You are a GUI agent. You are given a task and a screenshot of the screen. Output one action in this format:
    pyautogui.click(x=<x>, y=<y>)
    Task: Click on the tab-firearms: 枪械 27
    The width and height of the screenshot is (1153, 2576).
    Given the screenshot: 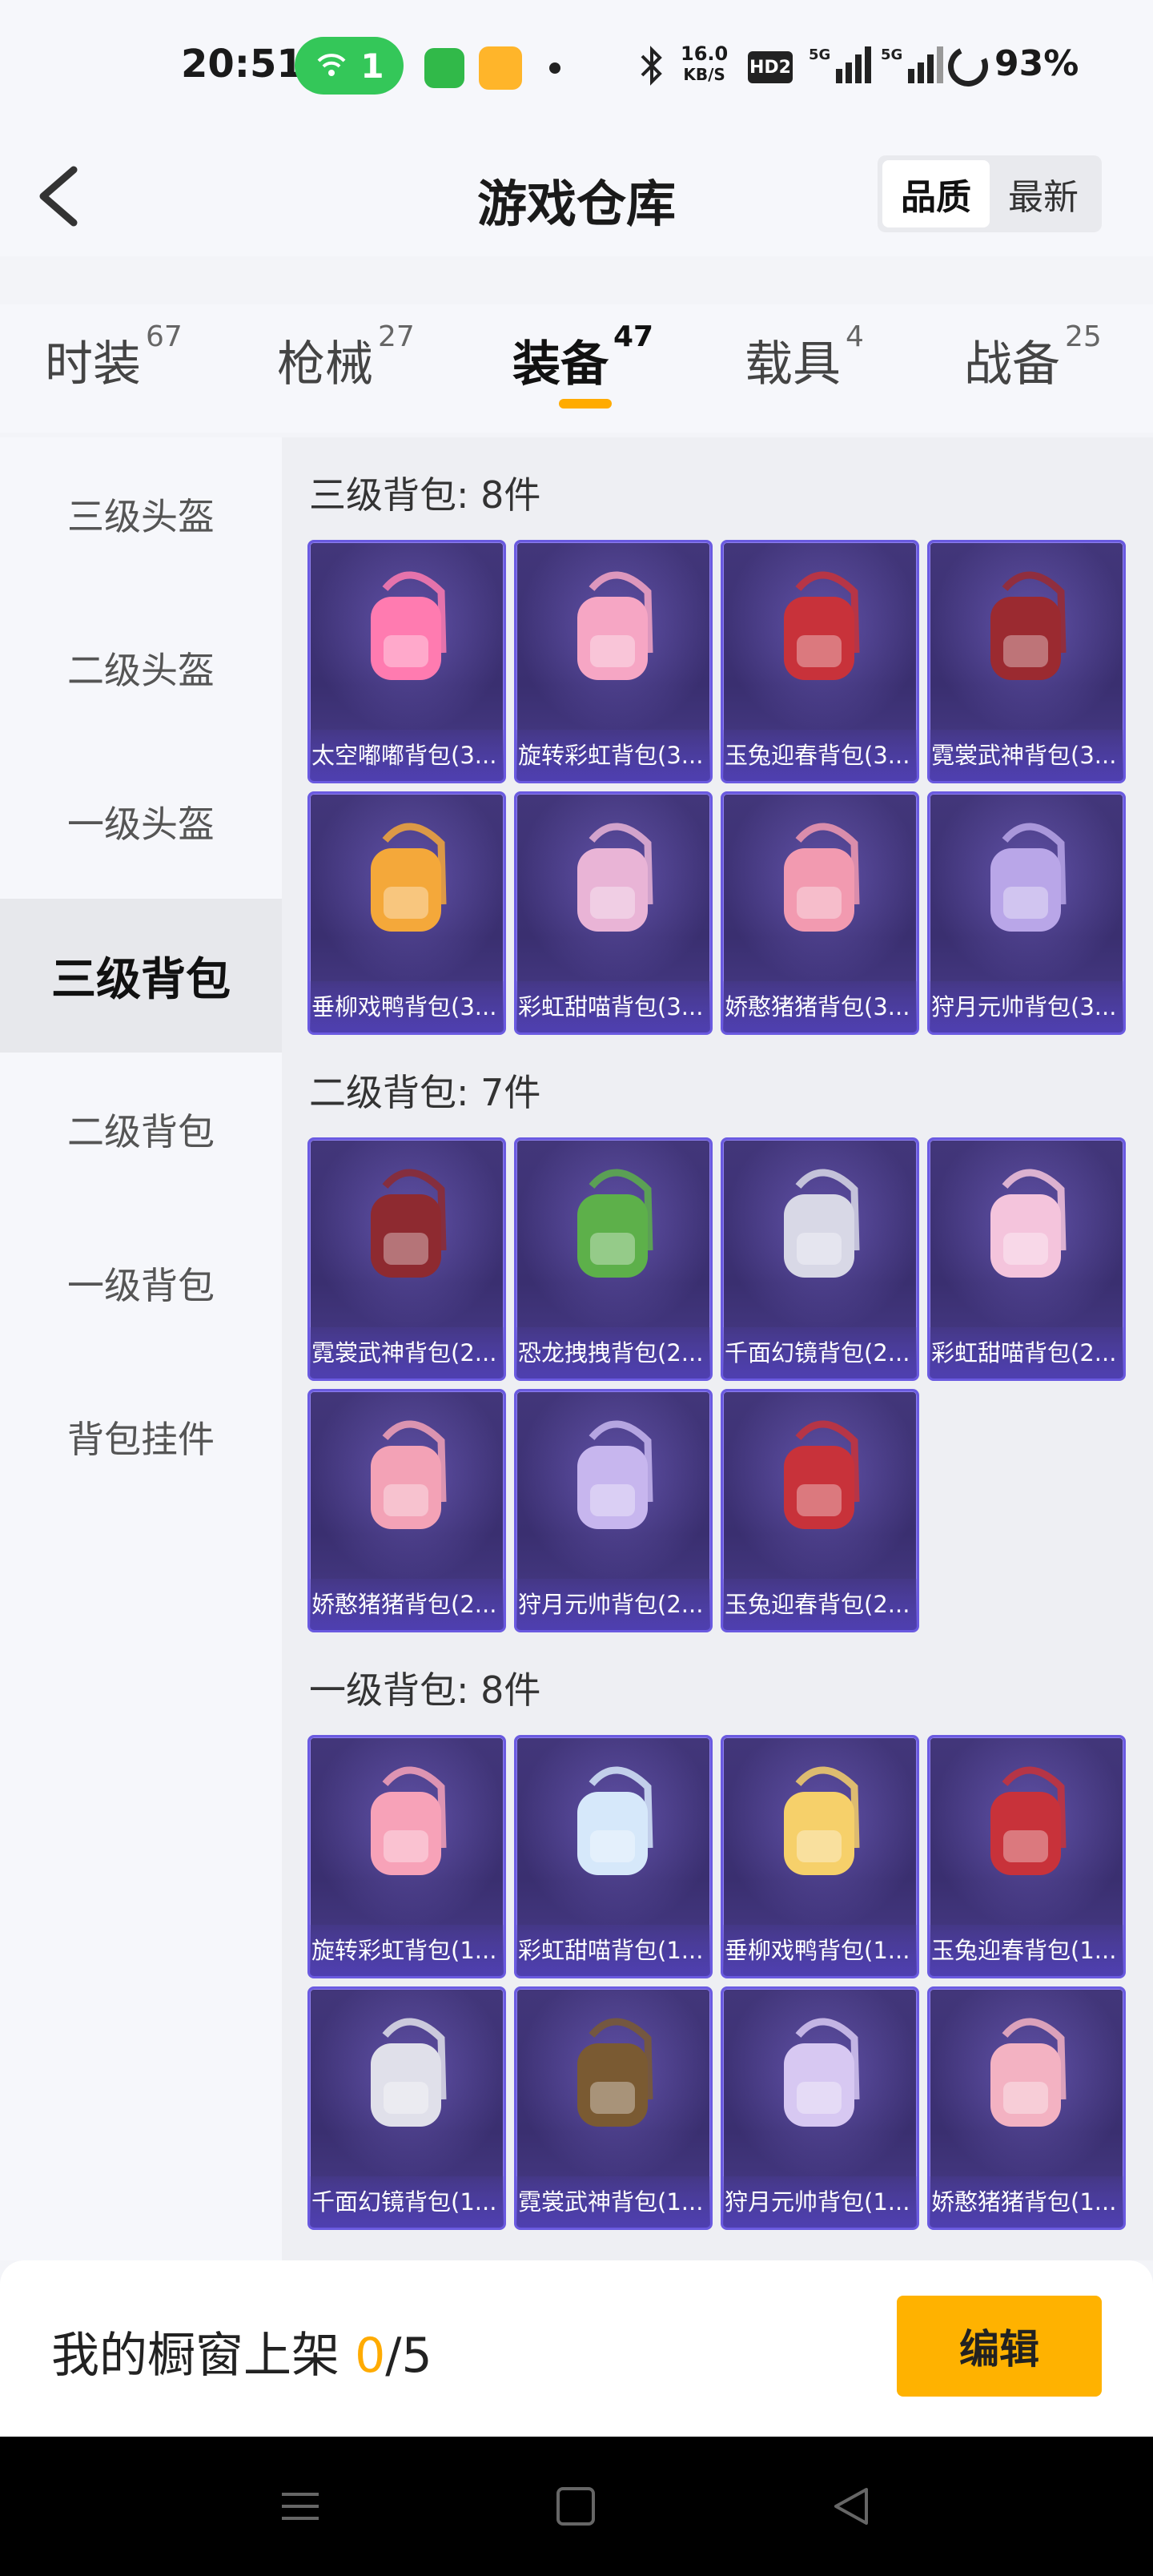 What is the action you would take?
    pyautogui.click(x=346, y=357)
    